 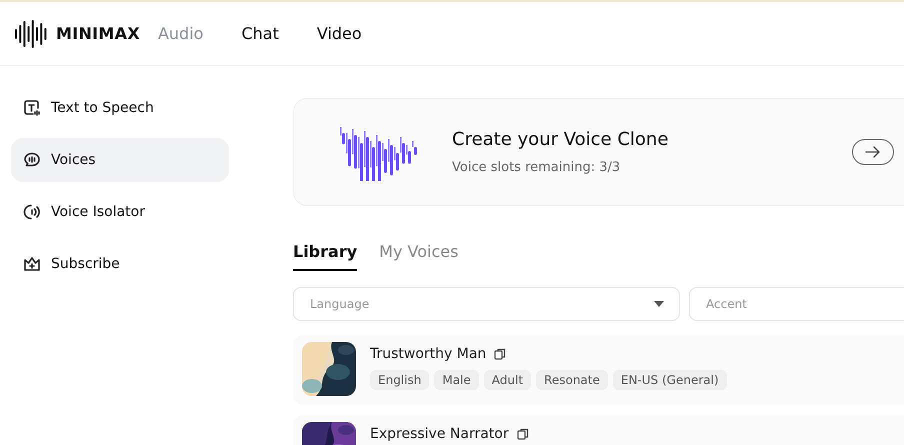 I want to click on voice-tag: English, so click(x=400, y=380).